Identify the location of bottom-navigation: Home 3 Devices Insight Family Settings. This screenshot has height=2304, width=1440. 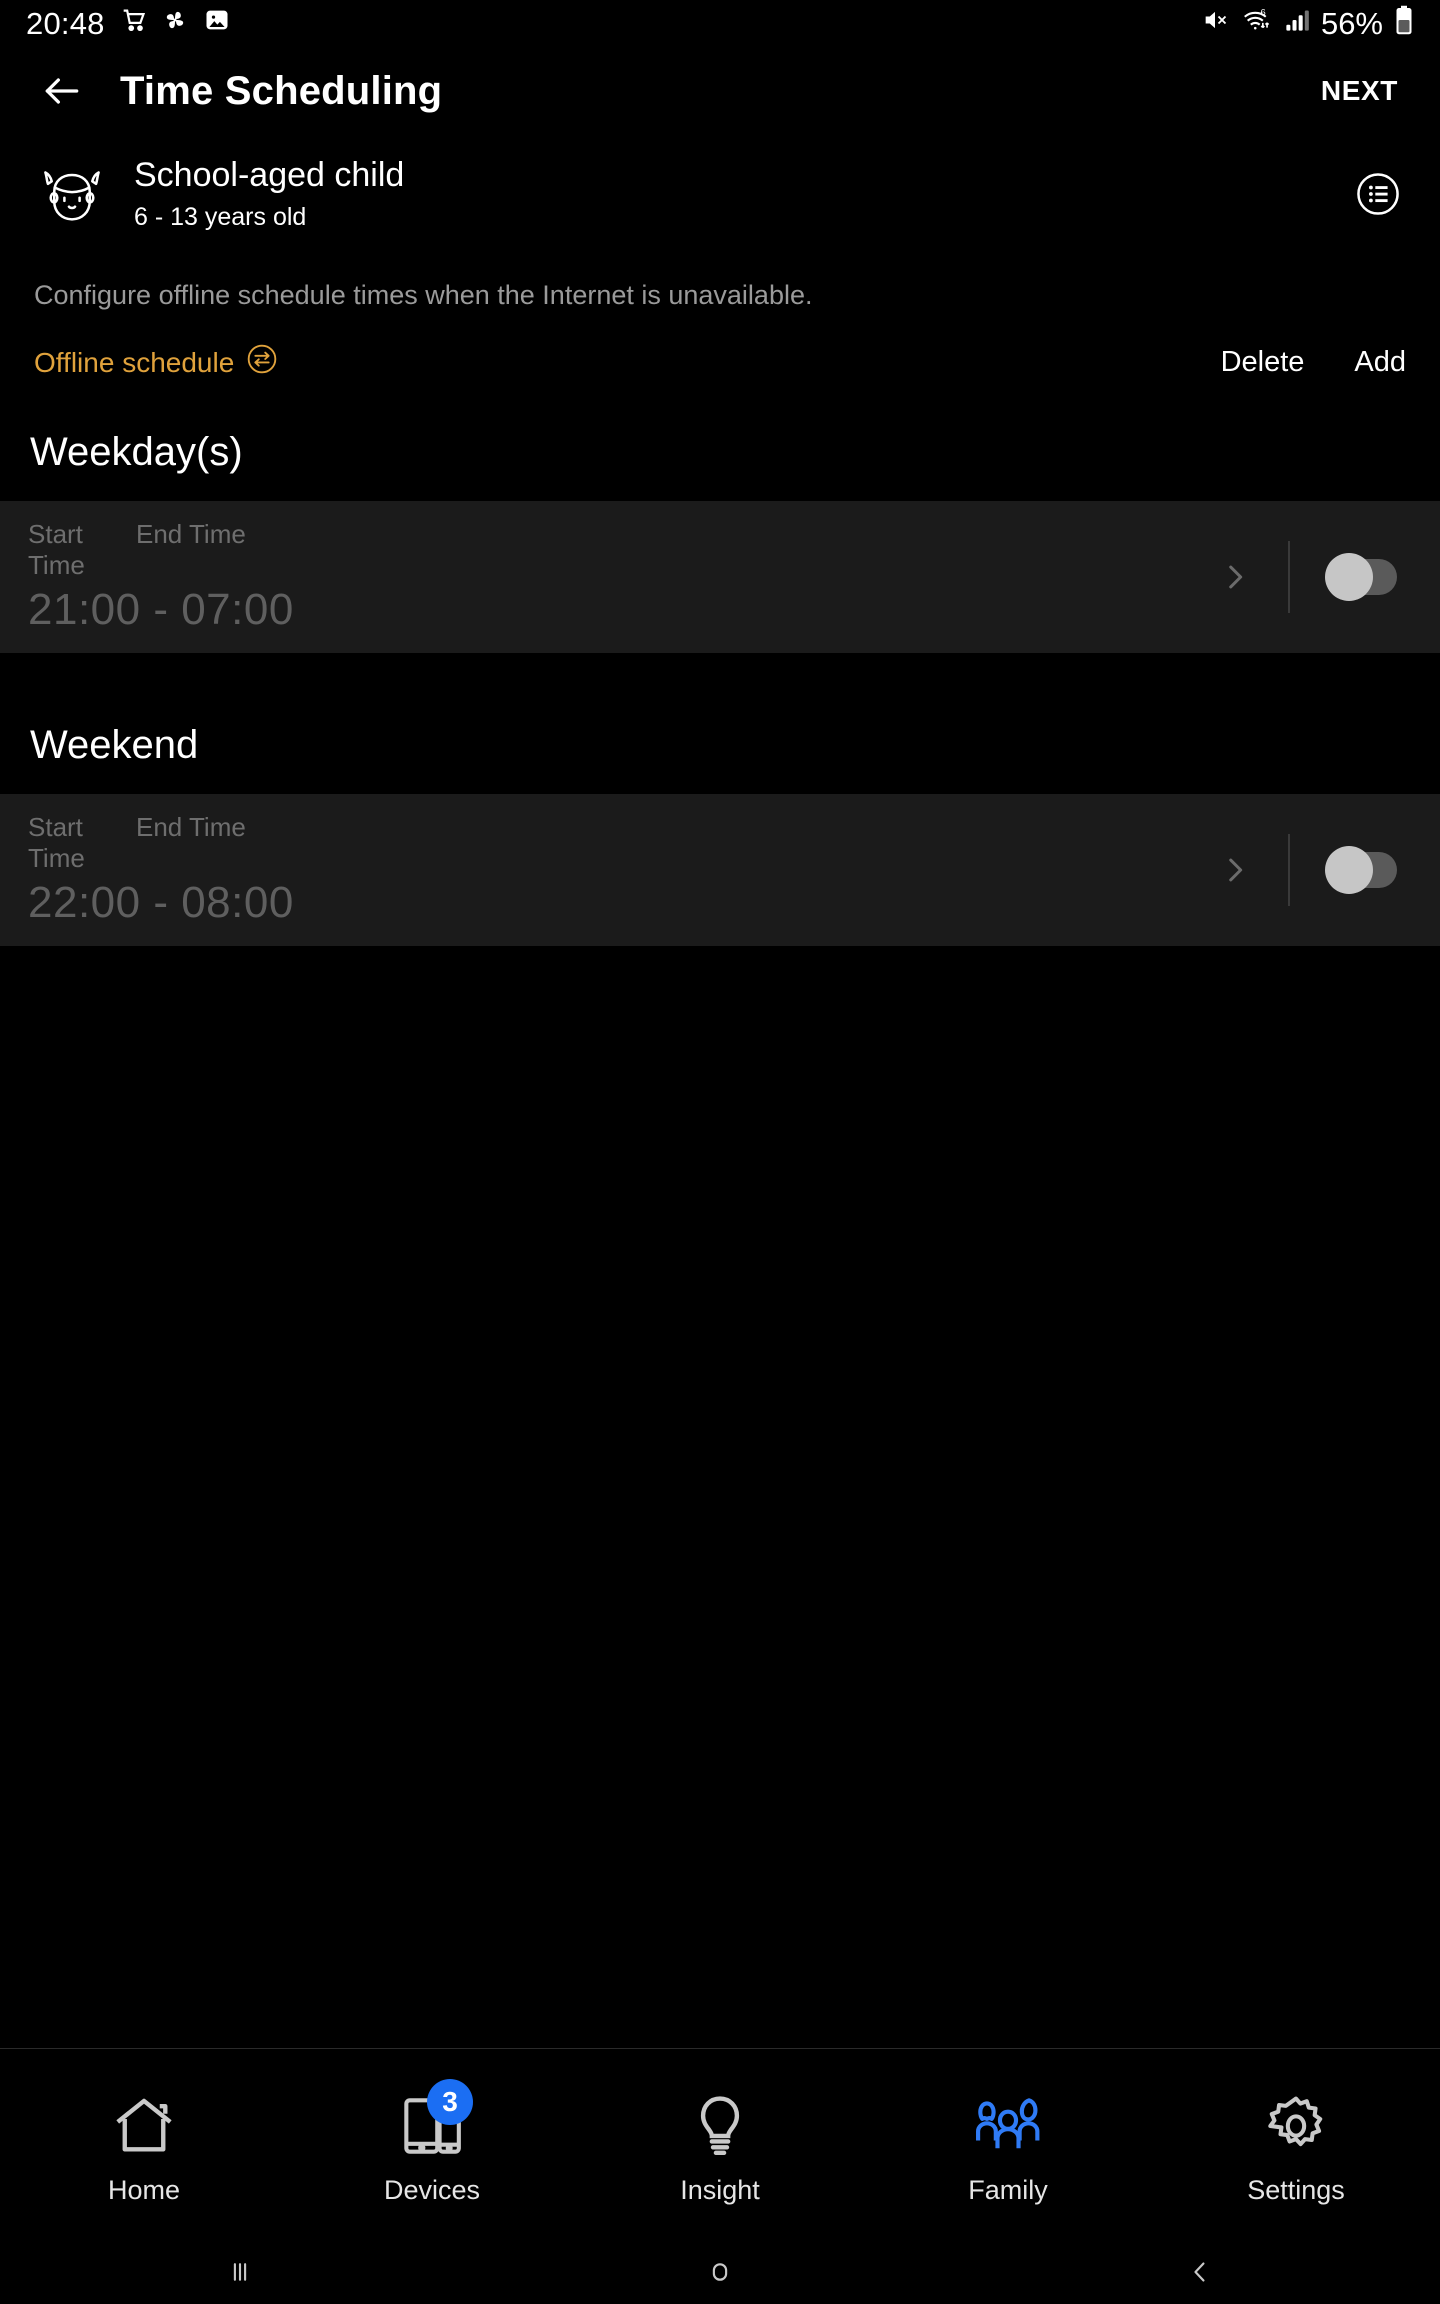
(720, 2144).